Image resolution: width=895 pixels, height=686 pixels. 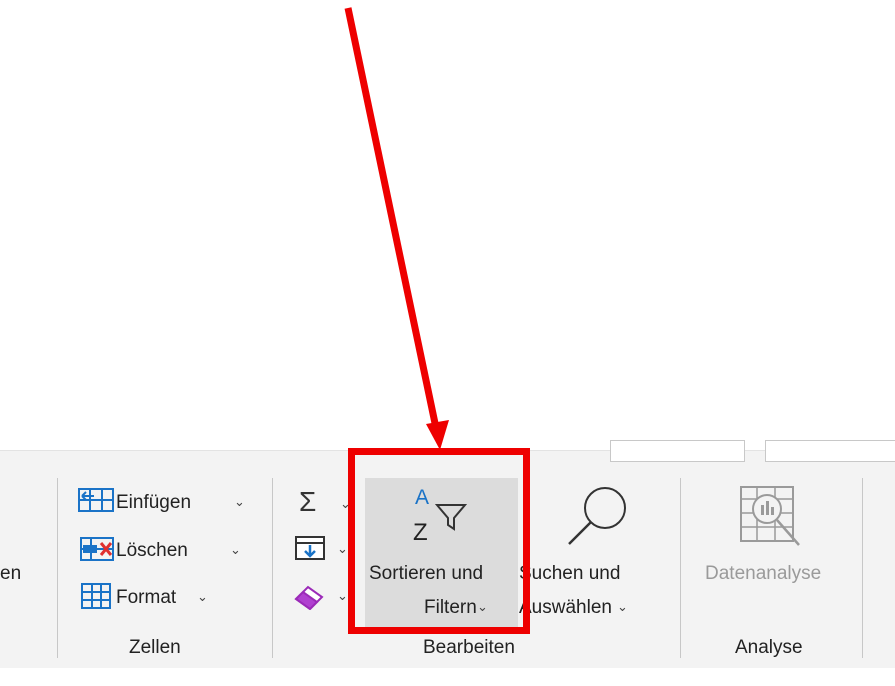 I want to click on annotation-arrow, so click(x=396, y=228).